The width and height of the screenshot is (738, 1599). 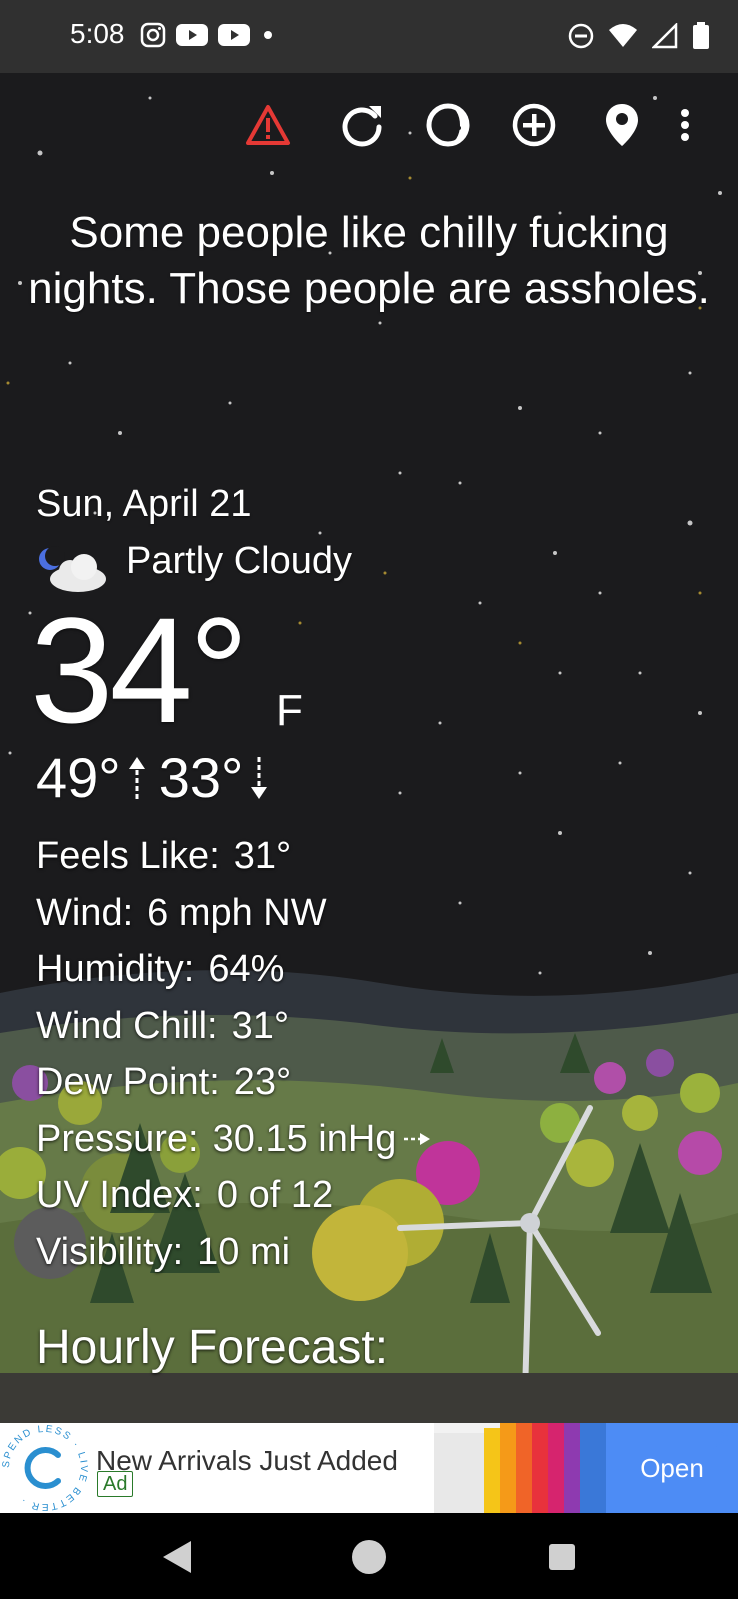 I want to click on system-nav-bar, so click(x=369, y=1556).